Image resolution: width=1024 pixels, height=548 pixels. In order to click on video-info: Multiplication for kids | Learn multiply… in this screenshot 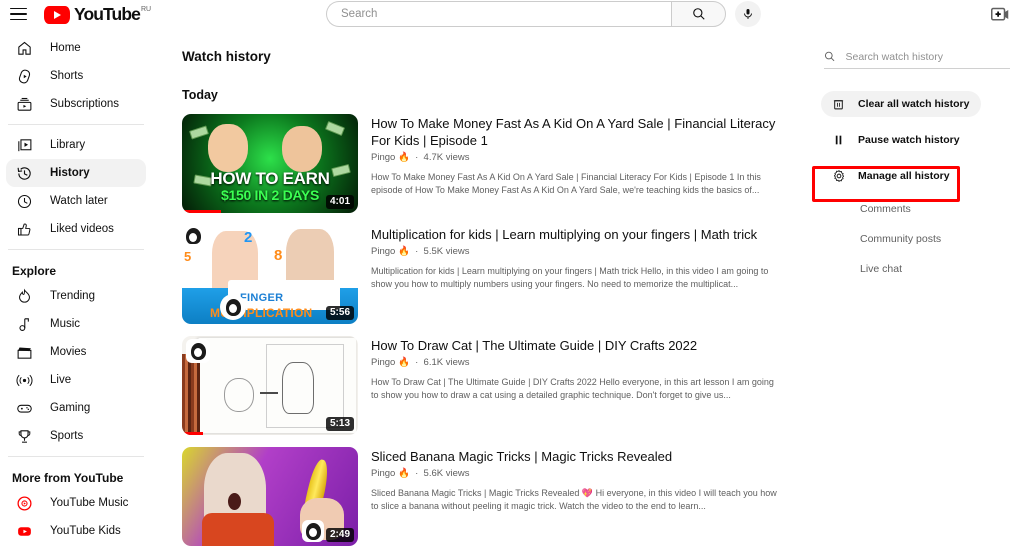, I will do `click(577, 274)`.